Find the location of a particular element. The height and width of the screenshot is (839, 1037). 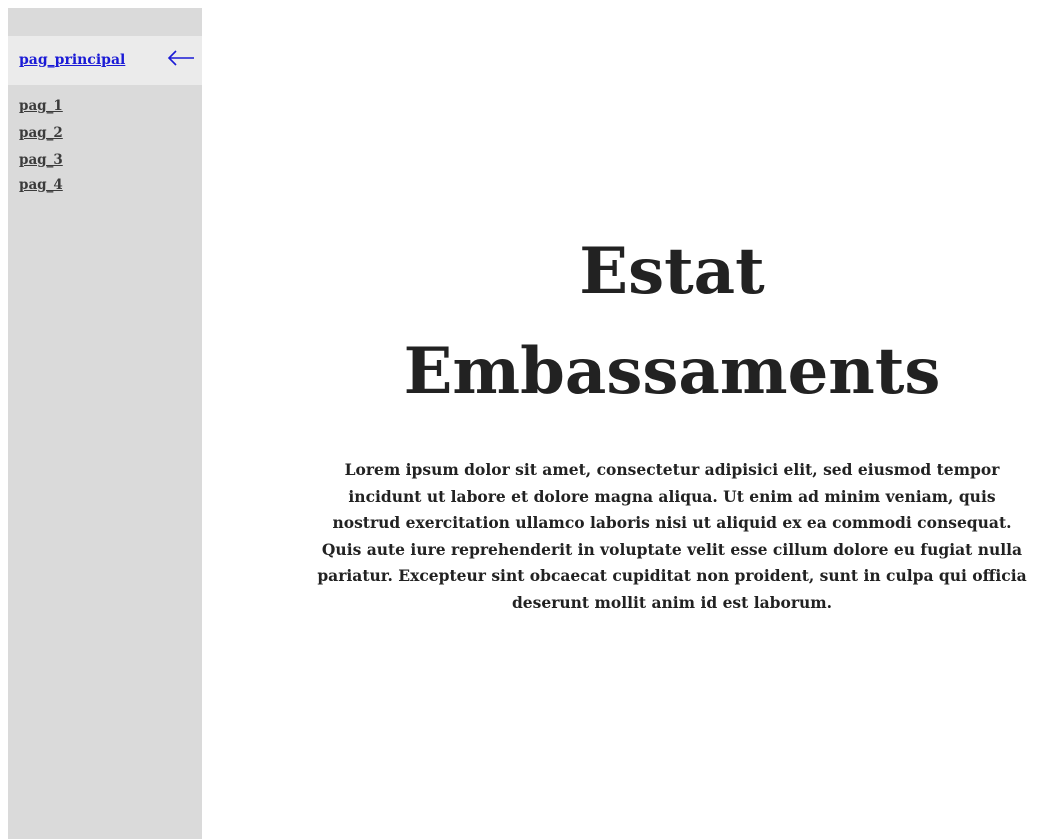

sidebar-link-pag-1: pag_1 is located at coordinates (41, 106).